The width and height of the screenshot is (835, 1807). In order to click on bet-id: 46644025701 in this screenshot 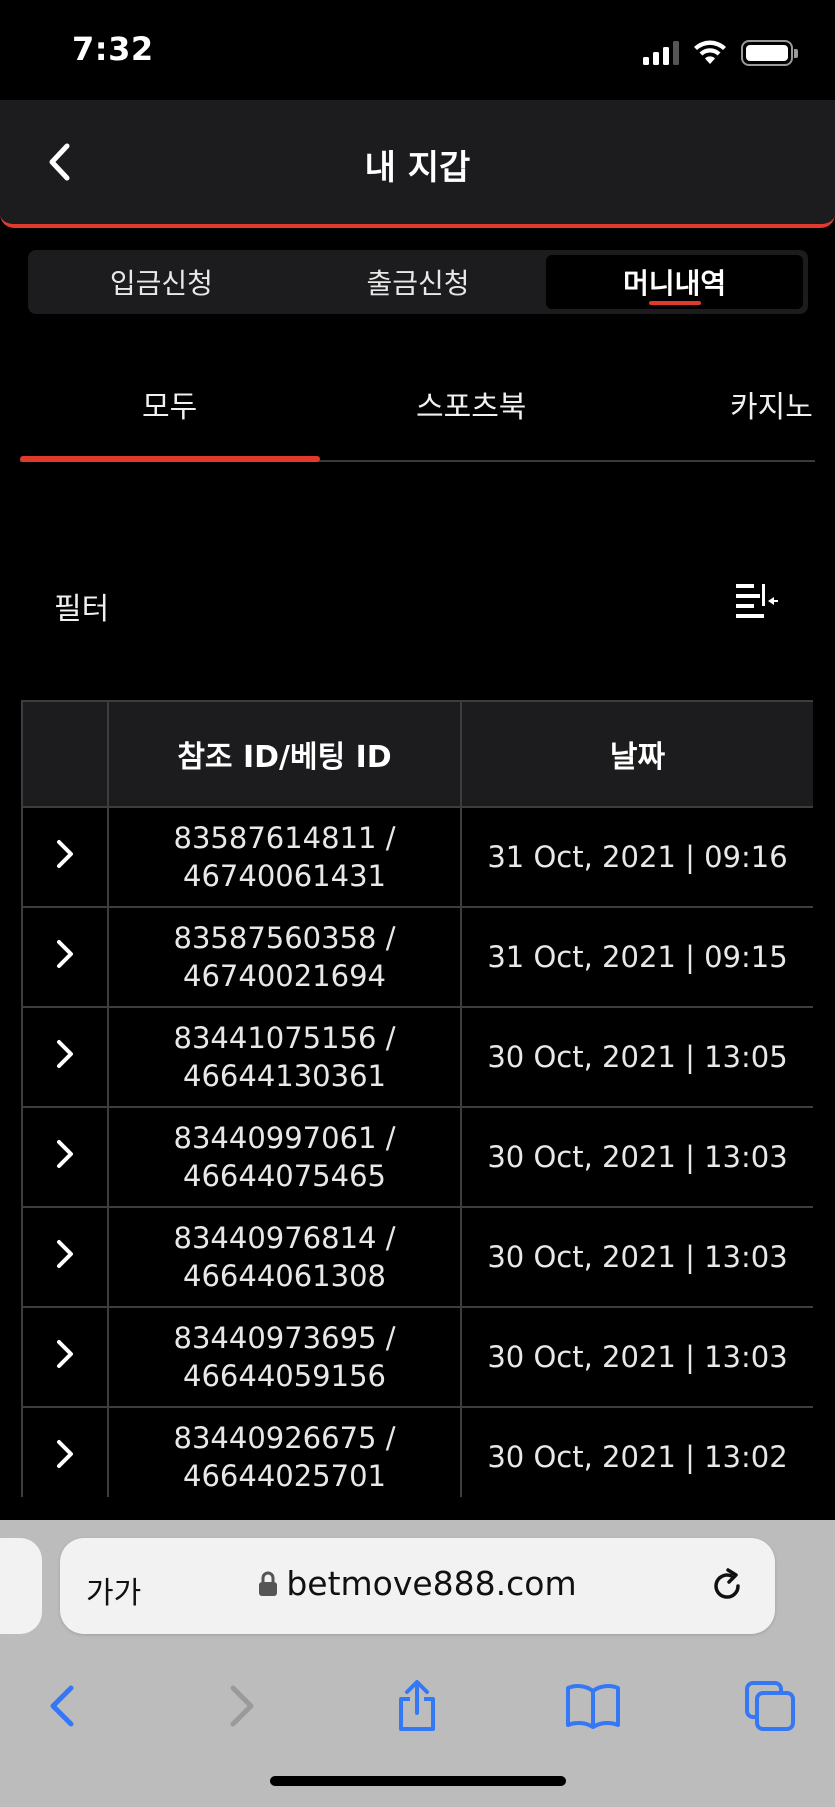, I will do `click(284, 1476)`.